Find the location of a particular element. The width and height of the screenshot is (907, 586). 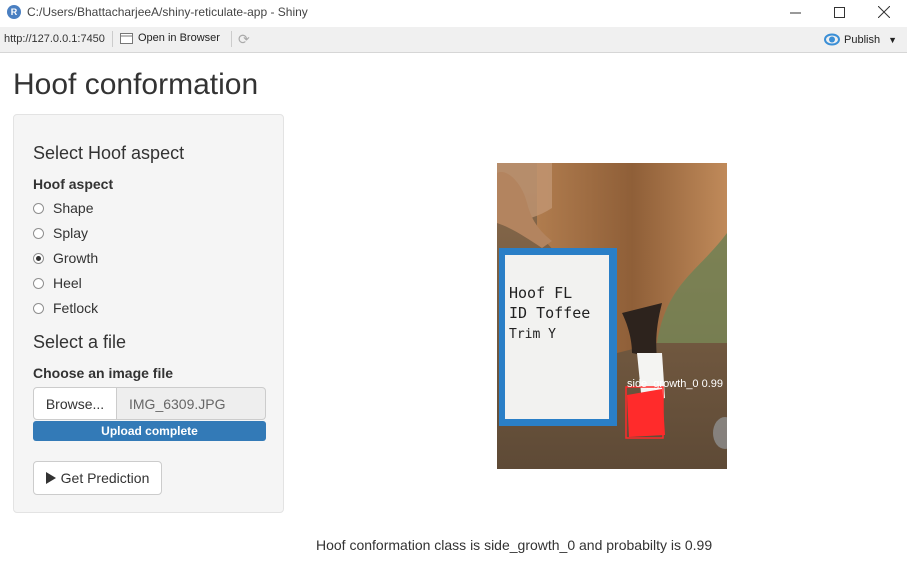

play-icon is located at coordinates (50, 478).